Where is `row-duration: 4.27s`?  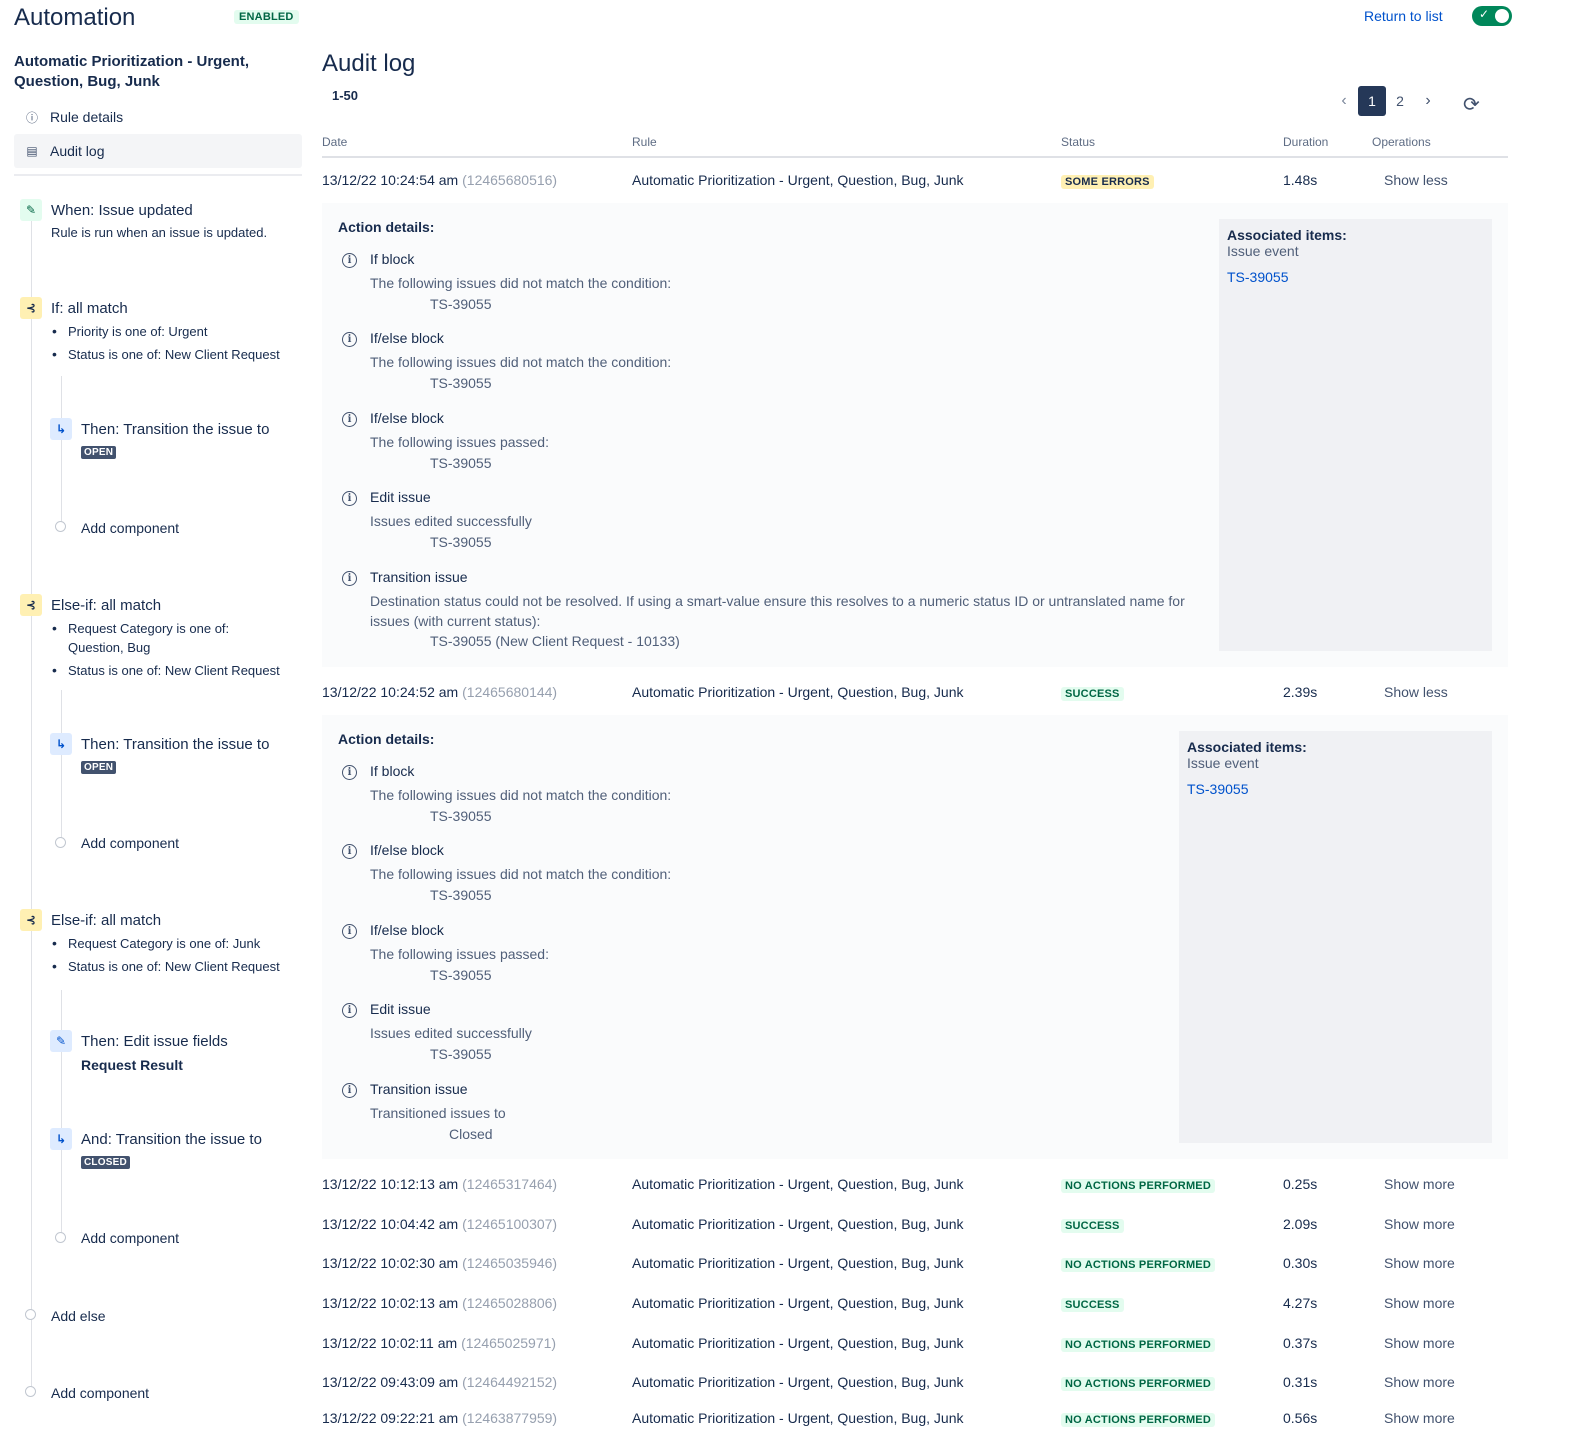 row-duration: 4.27s is located at coordinates (1300, 1303).